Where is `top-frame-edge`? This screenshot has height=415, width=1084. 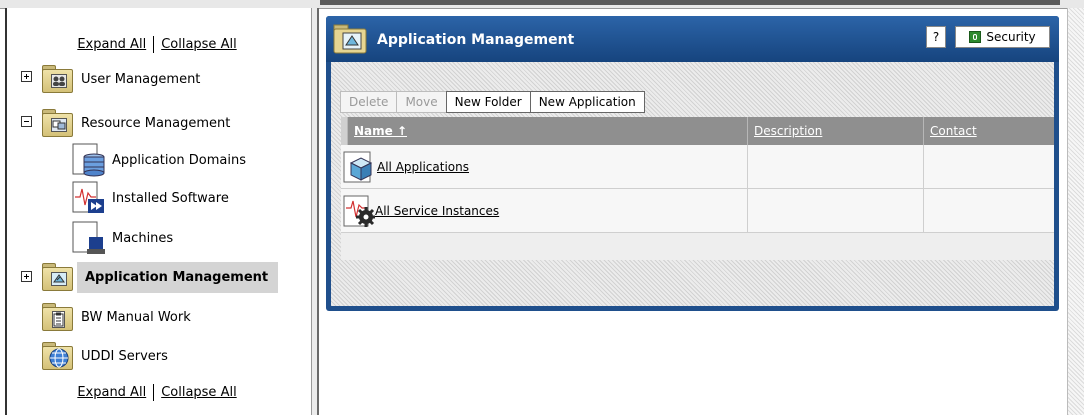 top-frame-edge is located at coordinates (690, 2).